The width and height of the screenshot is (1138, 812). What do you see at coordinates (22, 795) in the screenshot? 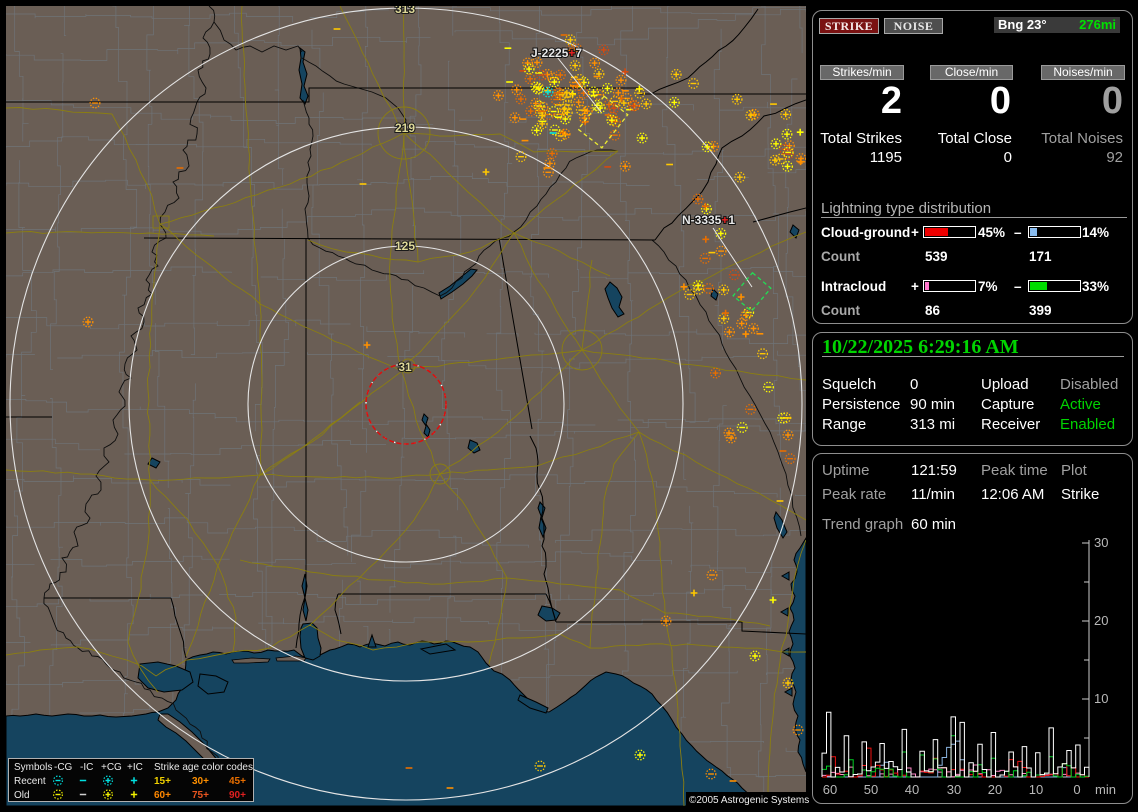
I see `svg-text: Old` at bounding box center [22, 795].